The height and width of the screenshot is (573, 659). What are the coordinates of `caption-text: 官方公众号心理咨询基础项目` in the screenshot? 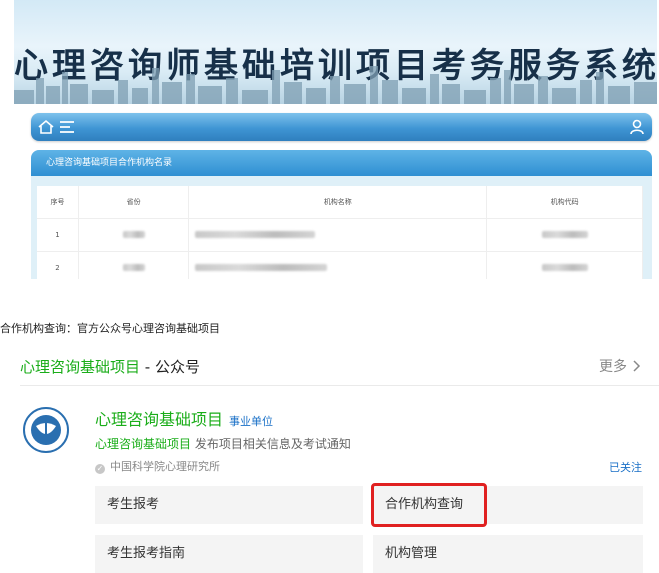 It's located at (148, 328).